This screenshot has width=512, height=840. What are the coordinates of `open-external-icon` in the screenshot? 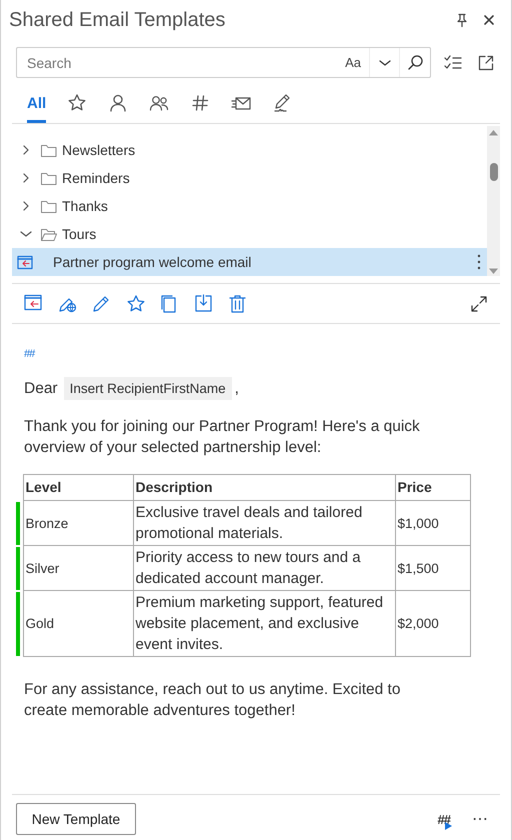 It's located at (486, 62).